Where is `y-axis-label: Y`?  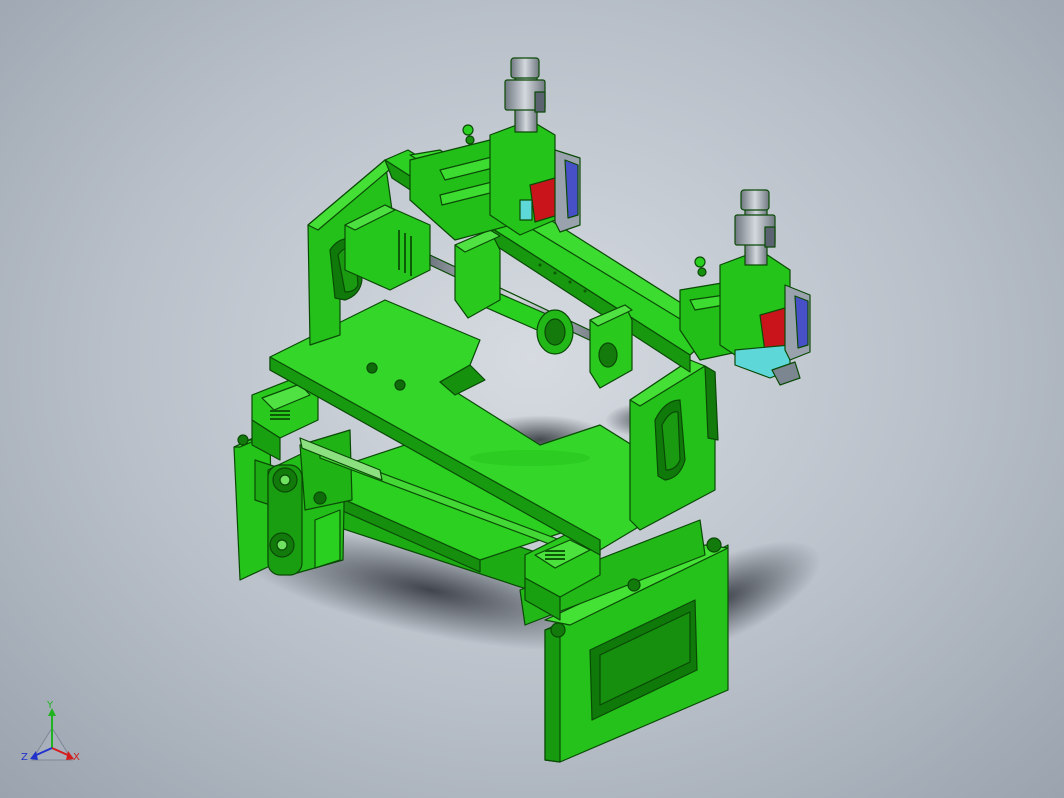
y-axis-label: Y is located at coordinates (50, 705).